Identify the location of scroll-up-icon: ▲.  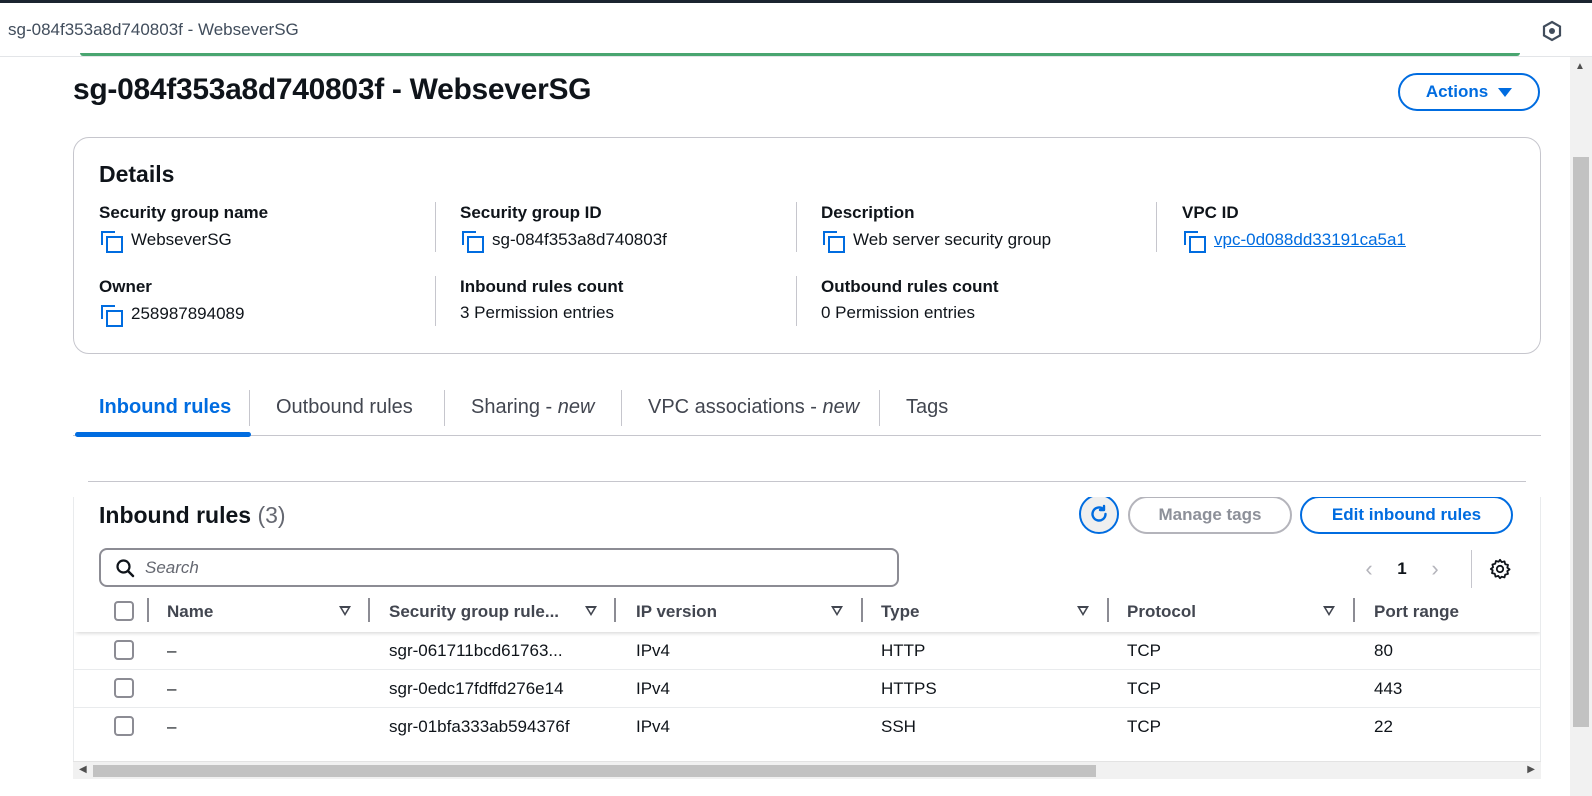
(1580, 66).